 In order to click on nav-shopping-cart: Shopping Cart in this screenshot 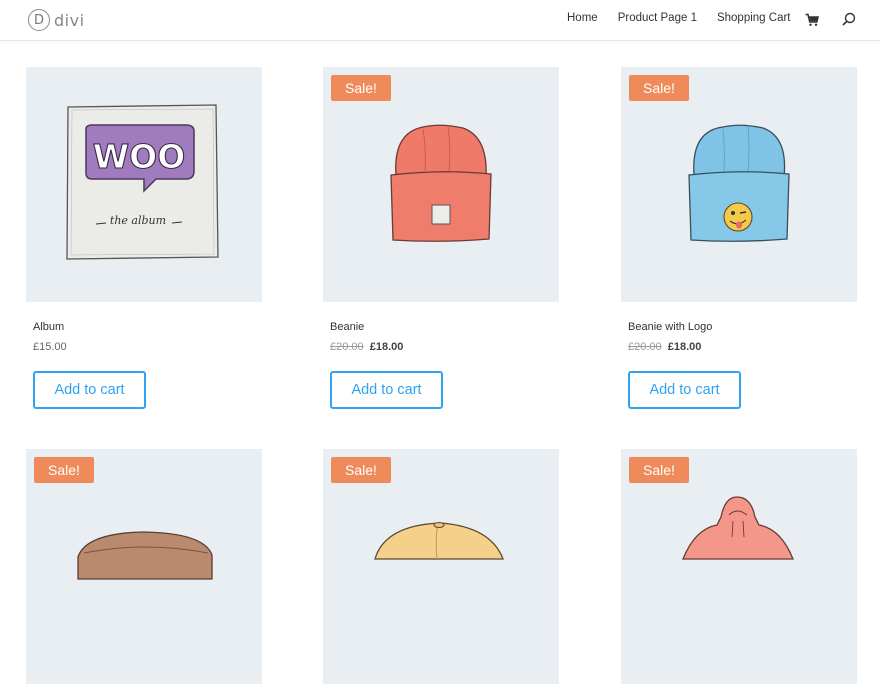, I will do `click(754, 18)`.